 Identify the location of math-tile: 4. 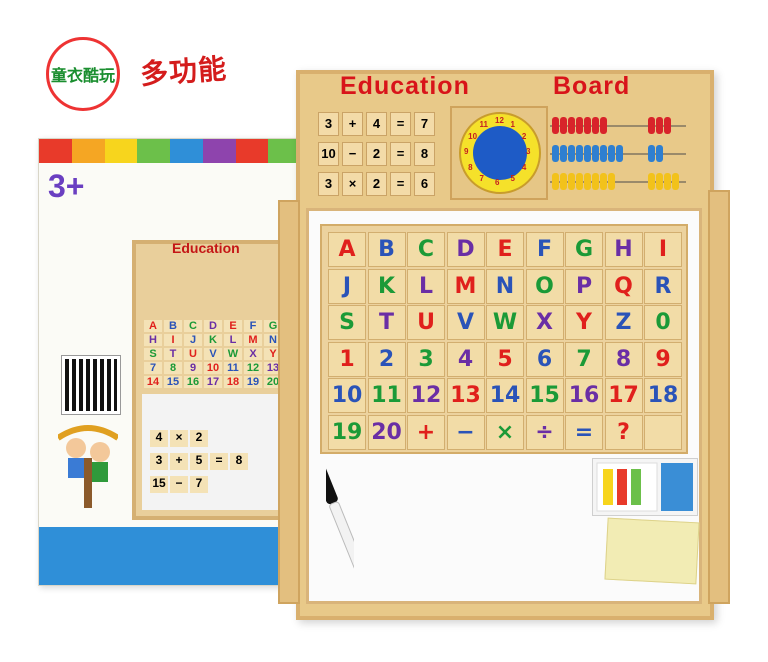
(376, 124).